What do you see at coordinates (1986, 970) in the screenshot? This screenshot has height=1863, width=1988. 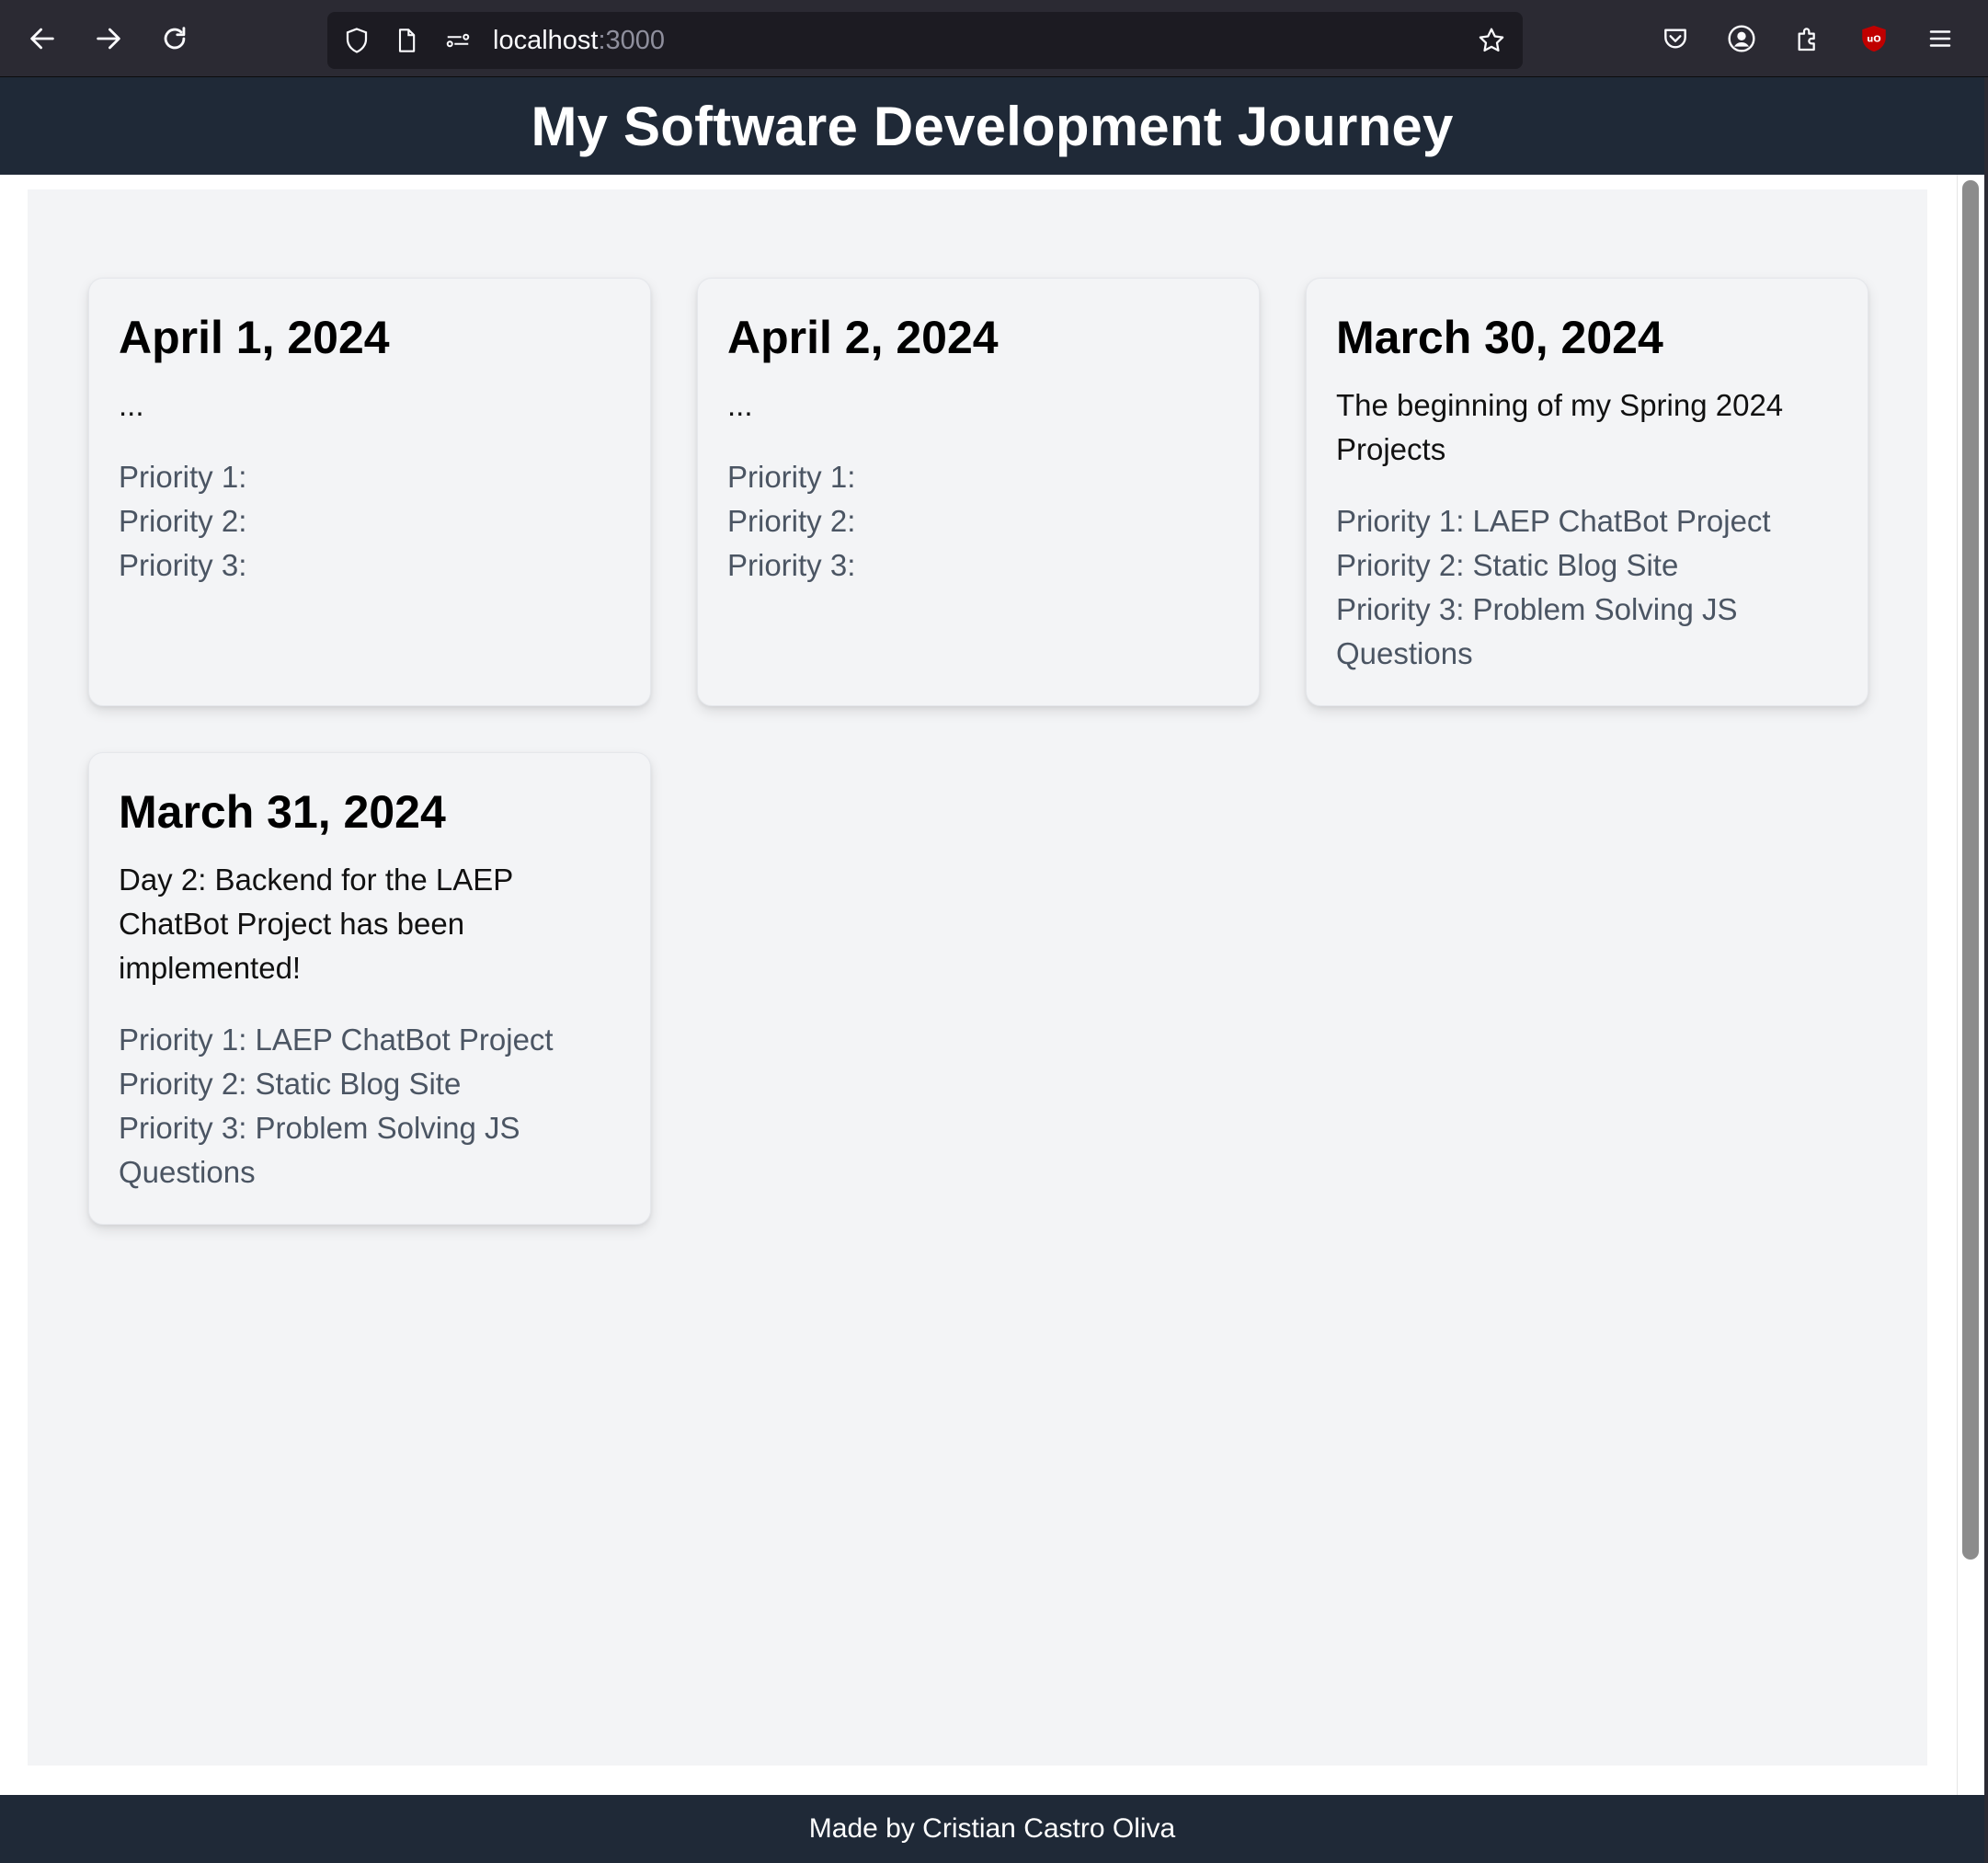 I see `window-edge` at bounding box center [1986, 970].